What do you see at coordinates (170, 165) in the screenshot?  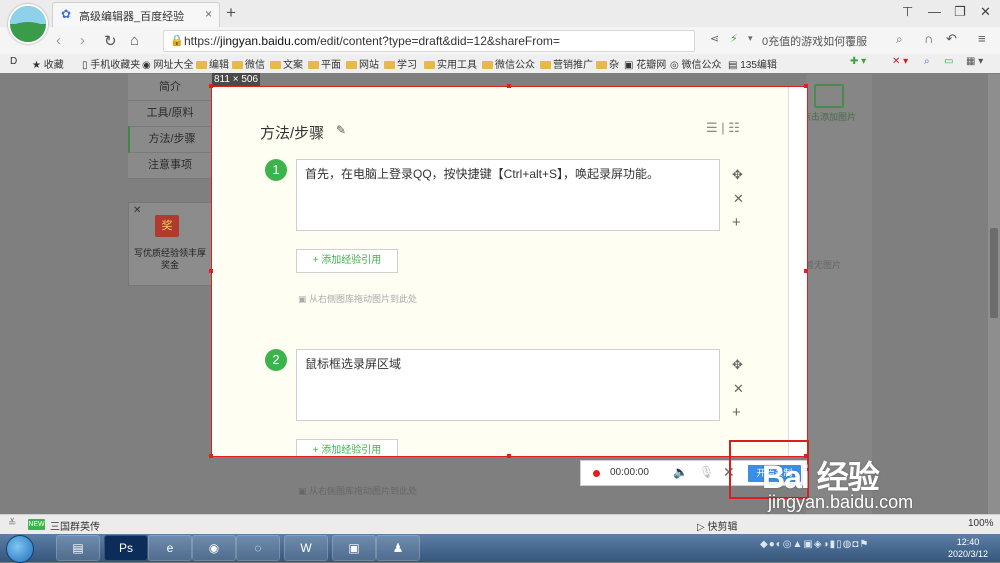 I see `left-nav-item-notes: 注意事项` at bounding box center [170, 165].